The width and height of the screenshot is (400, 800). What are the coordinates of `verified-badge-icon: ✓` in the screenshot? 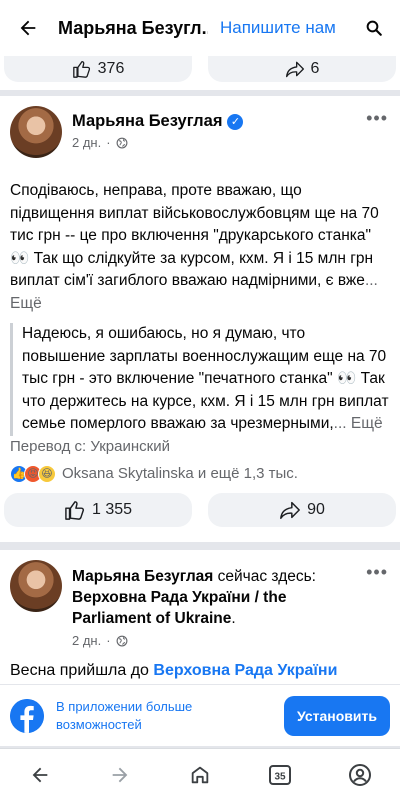 It's located at (235, 121).